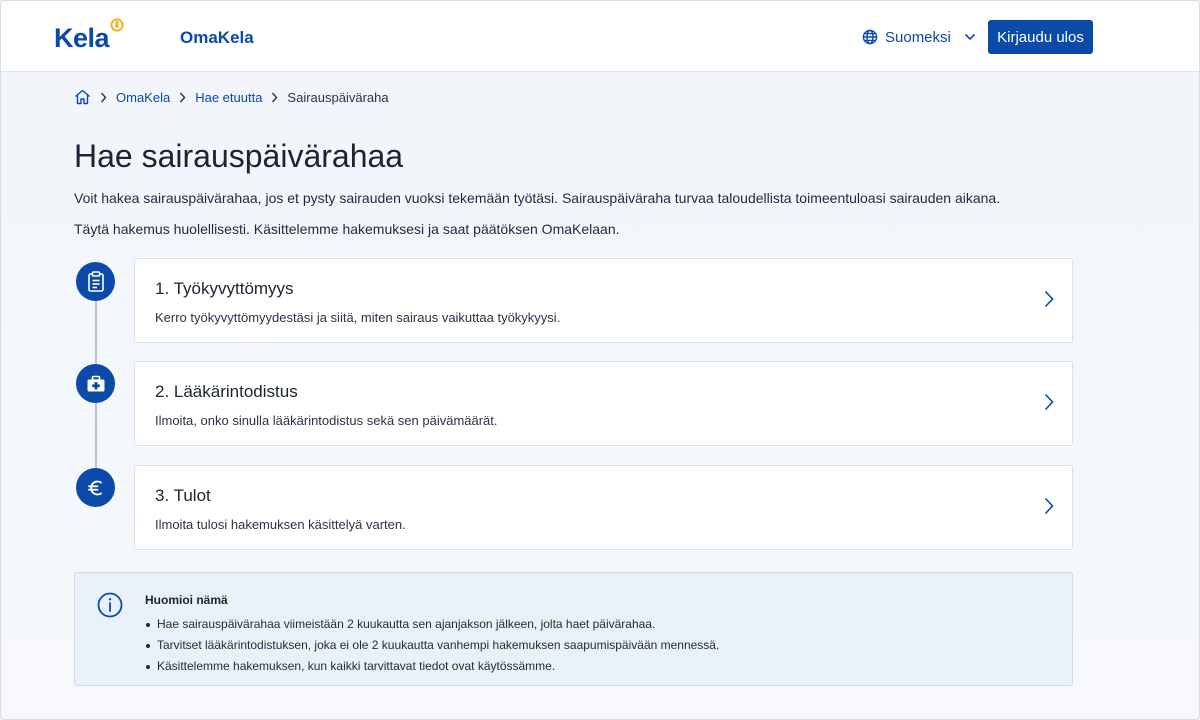 The width and height of the screenshot is (1200, 720). I want to click on app-name: OmaKela, so click(217, 38).